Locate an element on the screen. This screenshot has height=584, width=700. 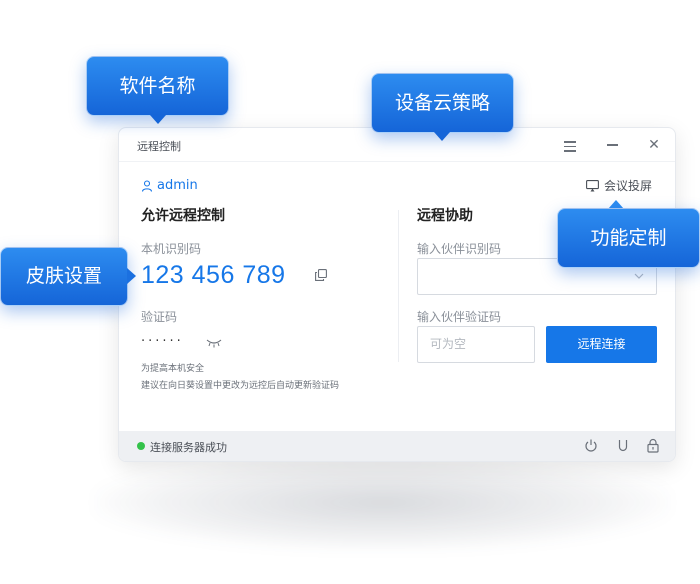
callout-cloud-policy-tail is located at coordinates (442, 136).